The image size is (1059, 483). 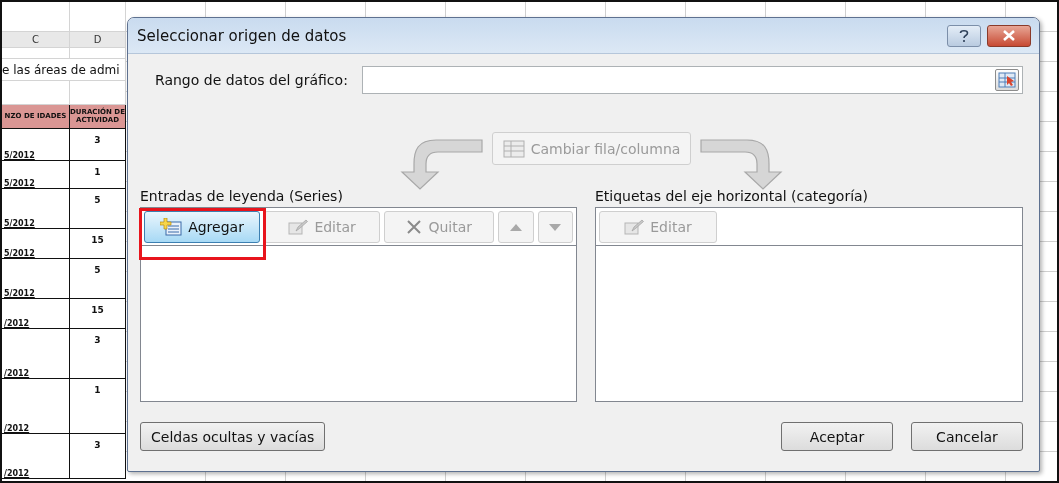 I want to click on categories-label: Etiquetas del eje horizontal (categoría), so click(x=732, y=196).